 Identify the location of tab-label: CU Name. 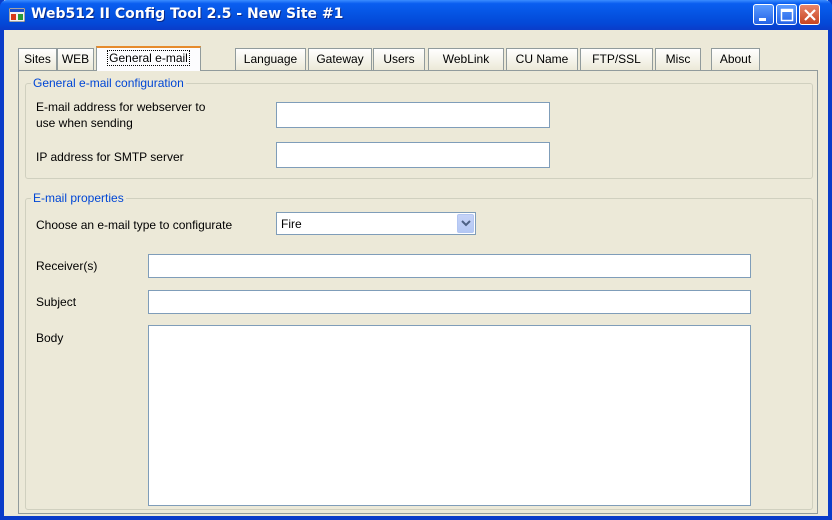
(542, 59).